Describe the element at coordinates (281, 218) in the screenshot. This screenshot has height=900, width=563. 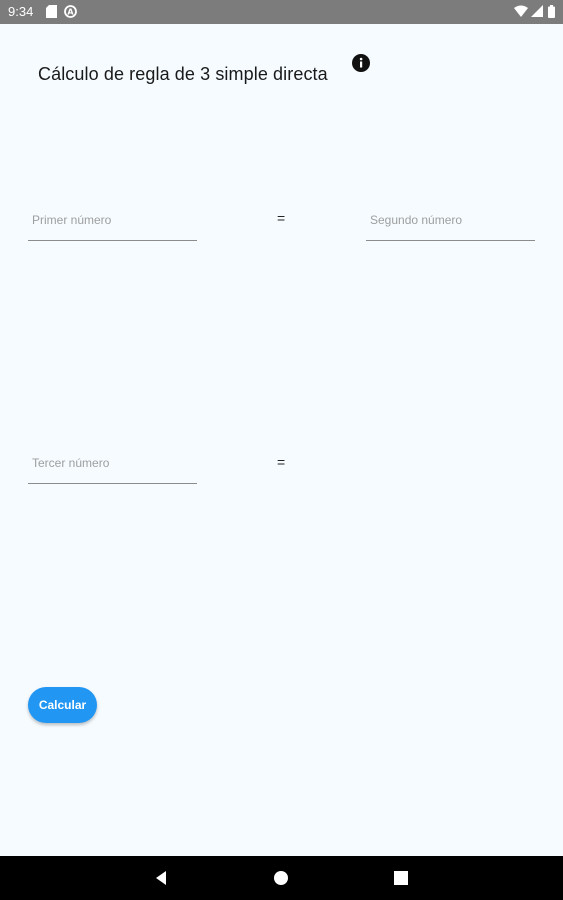
I see `equals-sign: =` at that location.